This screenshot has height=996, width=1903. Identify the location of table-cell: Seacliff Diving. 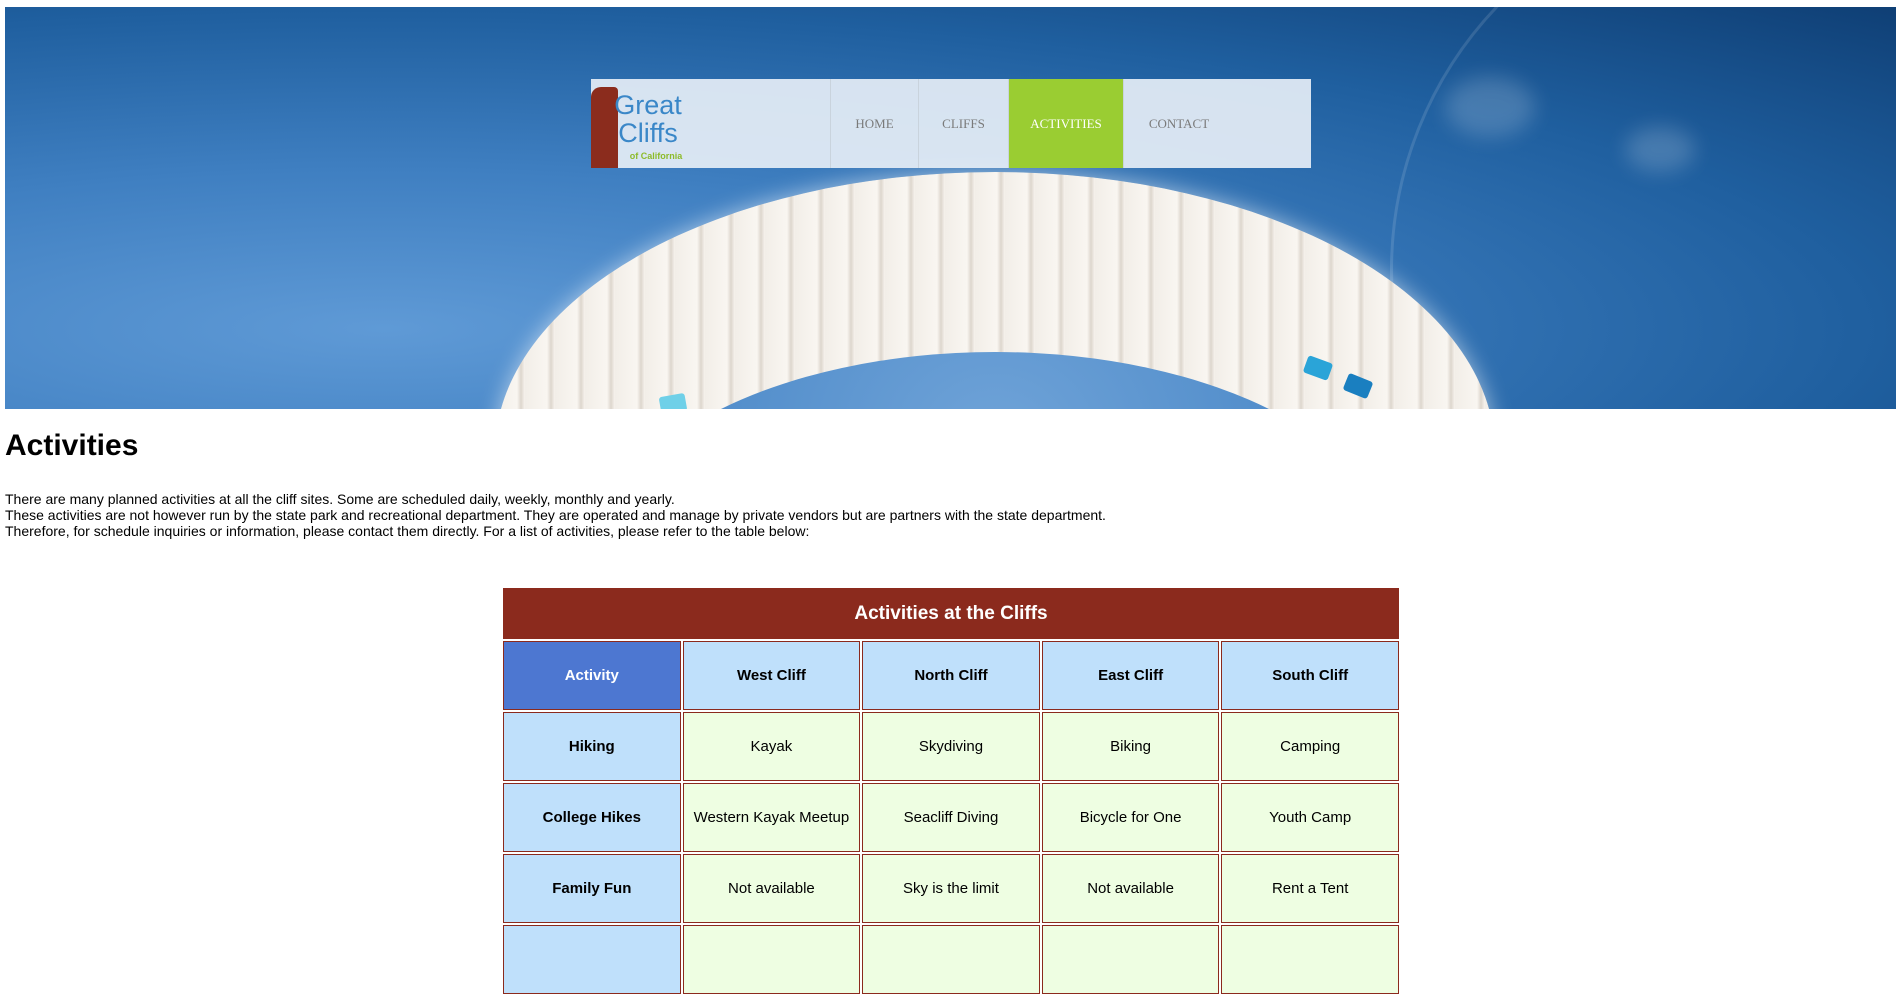
(951, 817).